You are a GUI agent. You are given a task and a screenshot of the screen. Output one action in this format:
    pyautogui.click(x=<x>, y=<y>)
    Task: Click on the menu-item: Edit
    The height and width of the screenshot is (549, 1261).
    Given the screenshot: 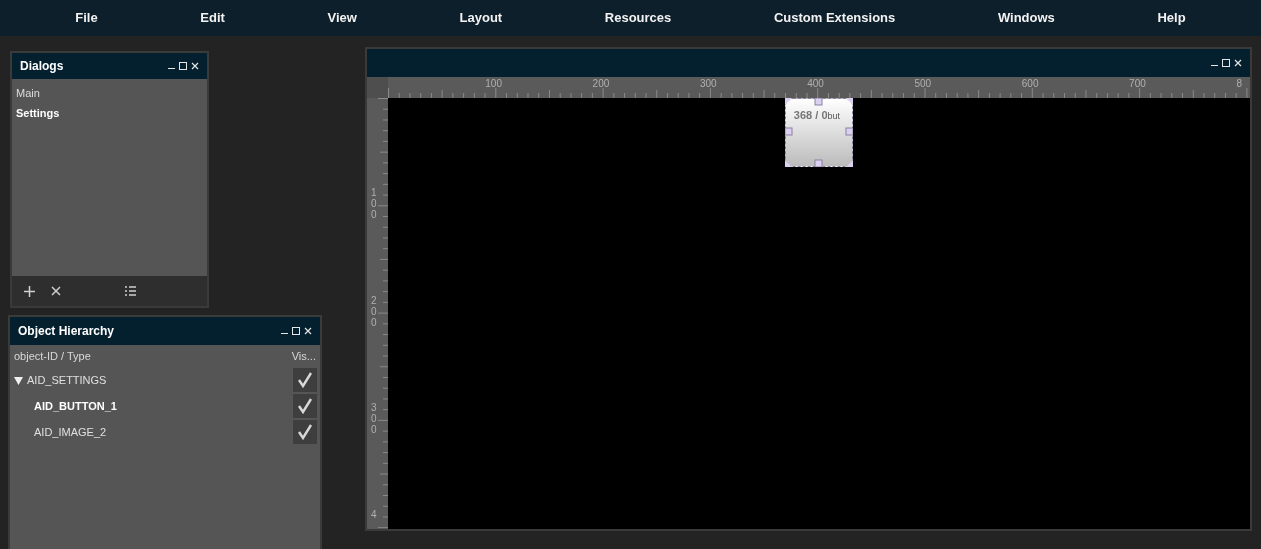 What is the action you would take?
    pyautogui.click(x=212, y=18)
    